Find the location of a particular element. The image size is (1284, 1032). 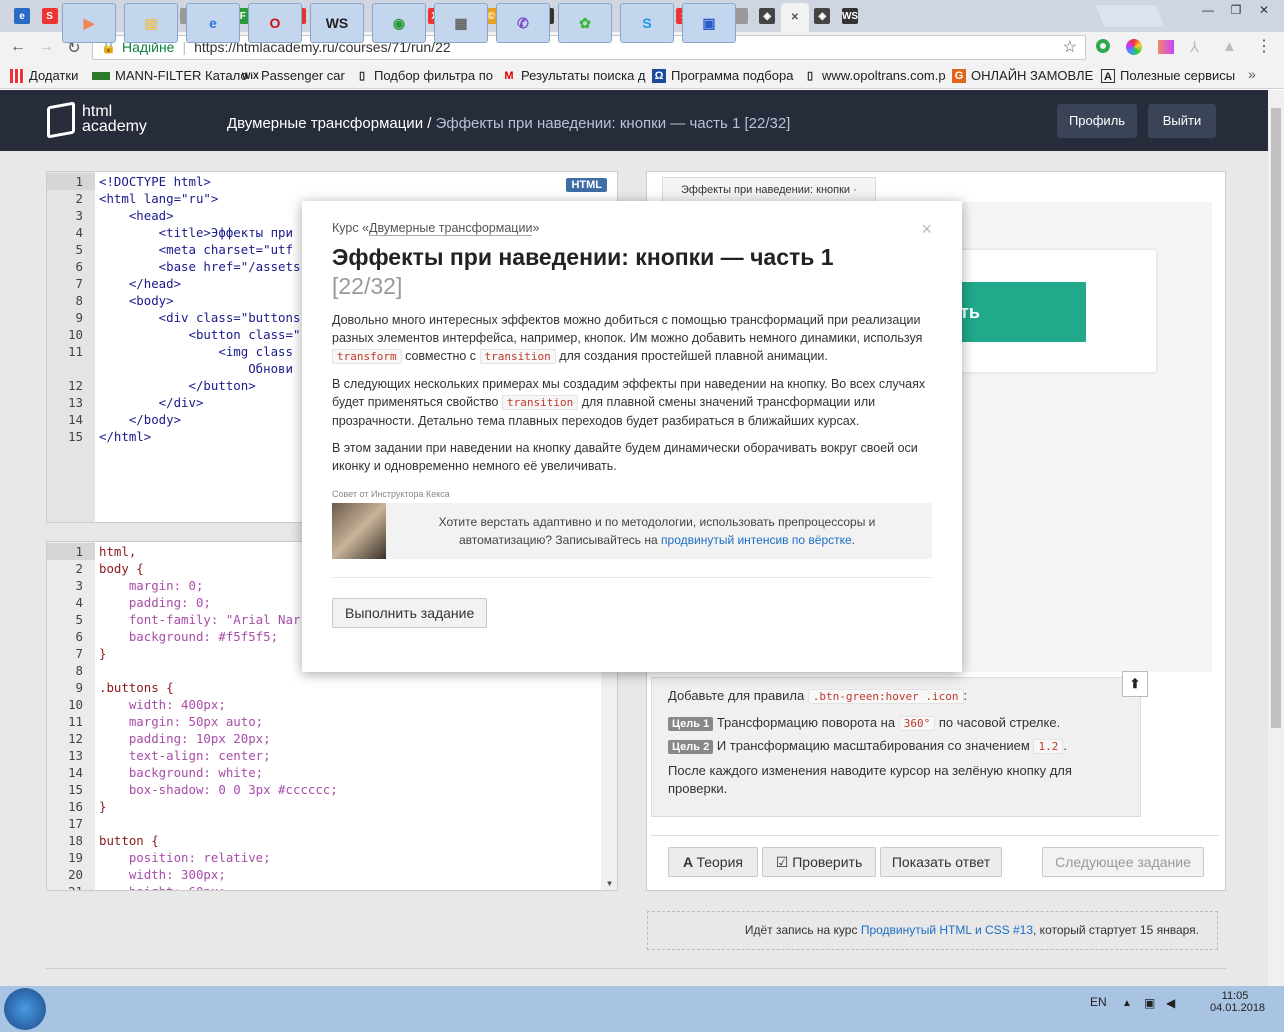

theory-button: A Теория is located at coordinates (713, 862).